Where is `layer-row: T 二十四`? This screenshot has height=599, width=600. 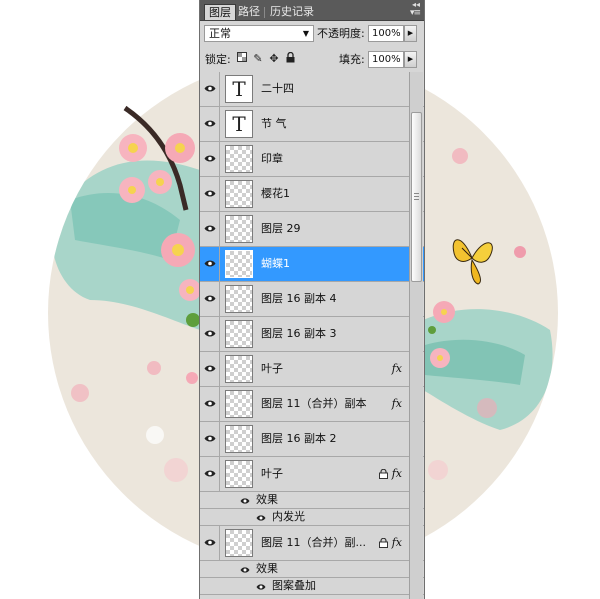
layer-row: T 二十四 is located at coordinates (312, 89).